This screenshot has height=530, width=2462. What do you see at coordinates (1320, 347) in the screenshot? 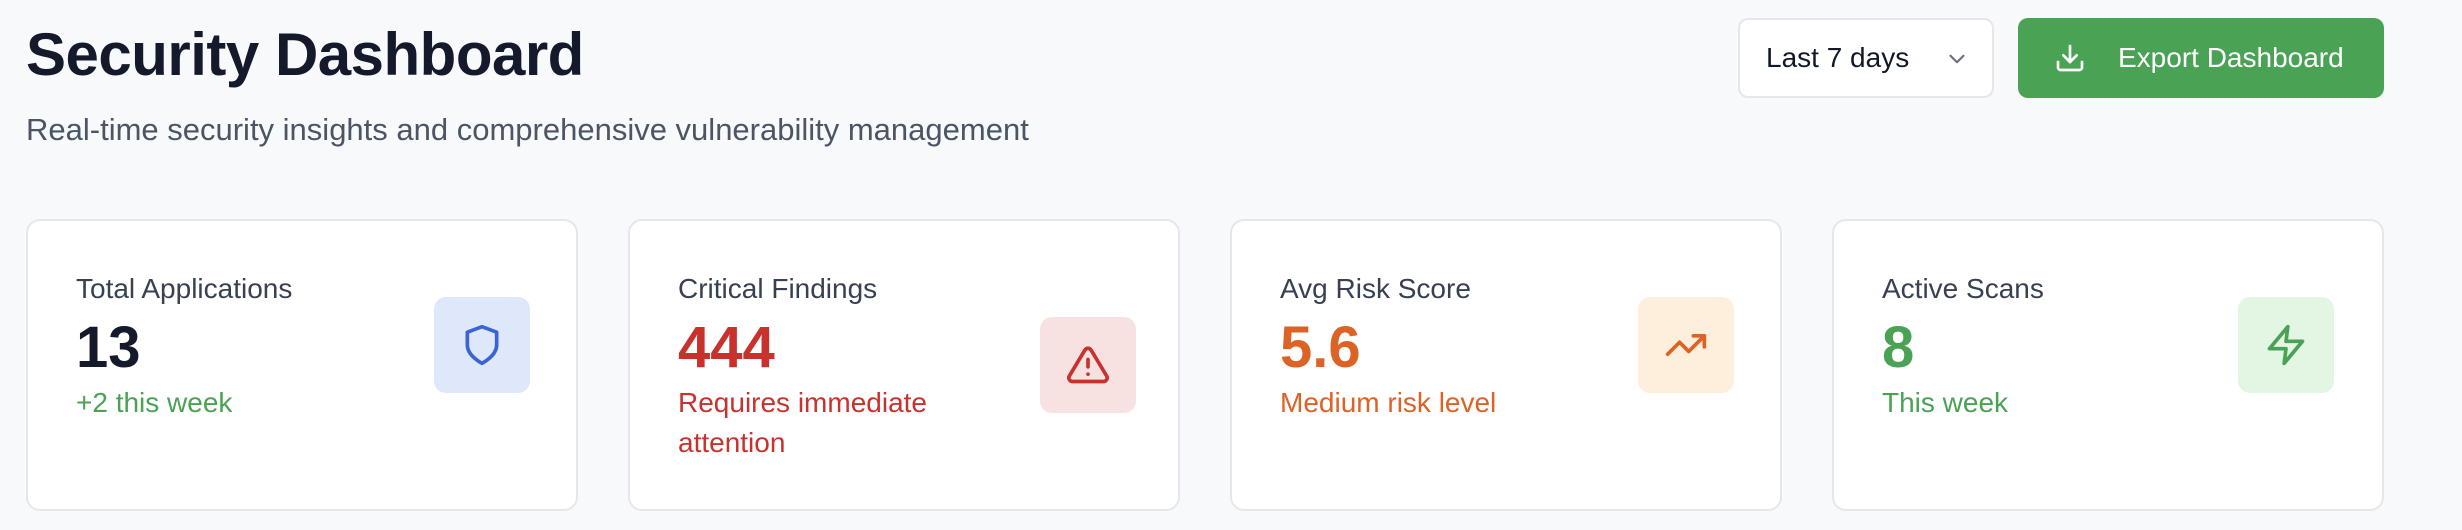
I see `stat-card-value: 5.6` at bounding box center [1320, 347].